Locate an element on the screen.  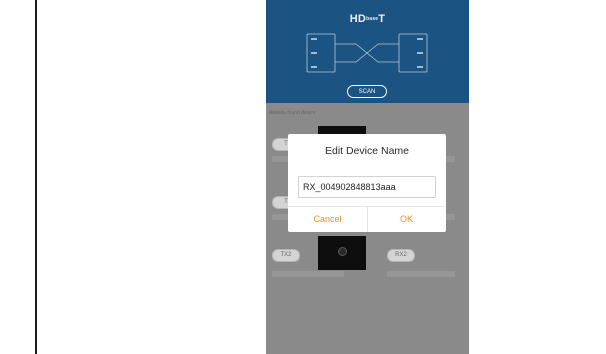
ok-button: OK is located at coordinates (406, 219).